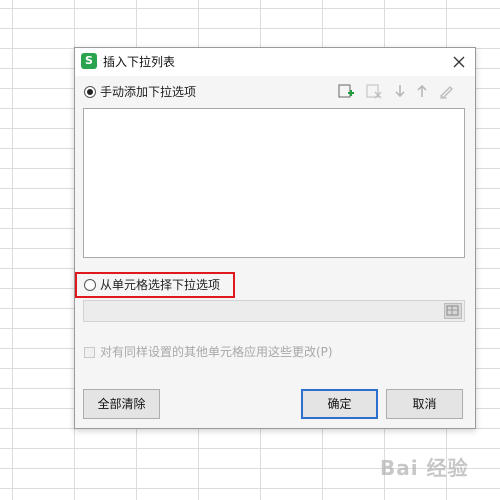 Image resolution: width=500 pixels, height=500 pixels. Describe the element at coordinates (274, 311) in the screenshot. I see `cell-range-input` at that location.